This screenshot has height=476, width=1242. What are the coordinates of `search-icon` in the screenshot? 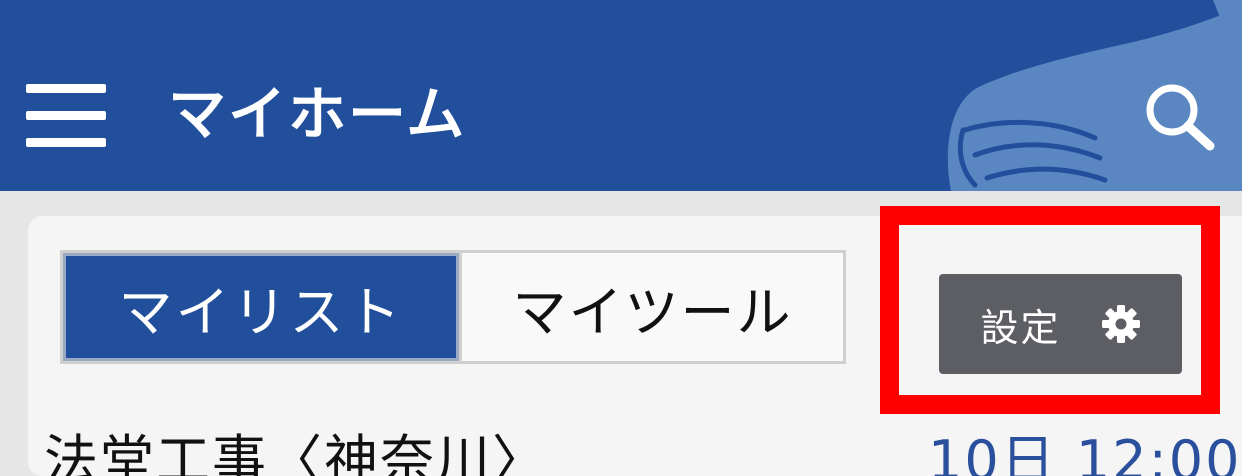 It's located at (1180, 117).